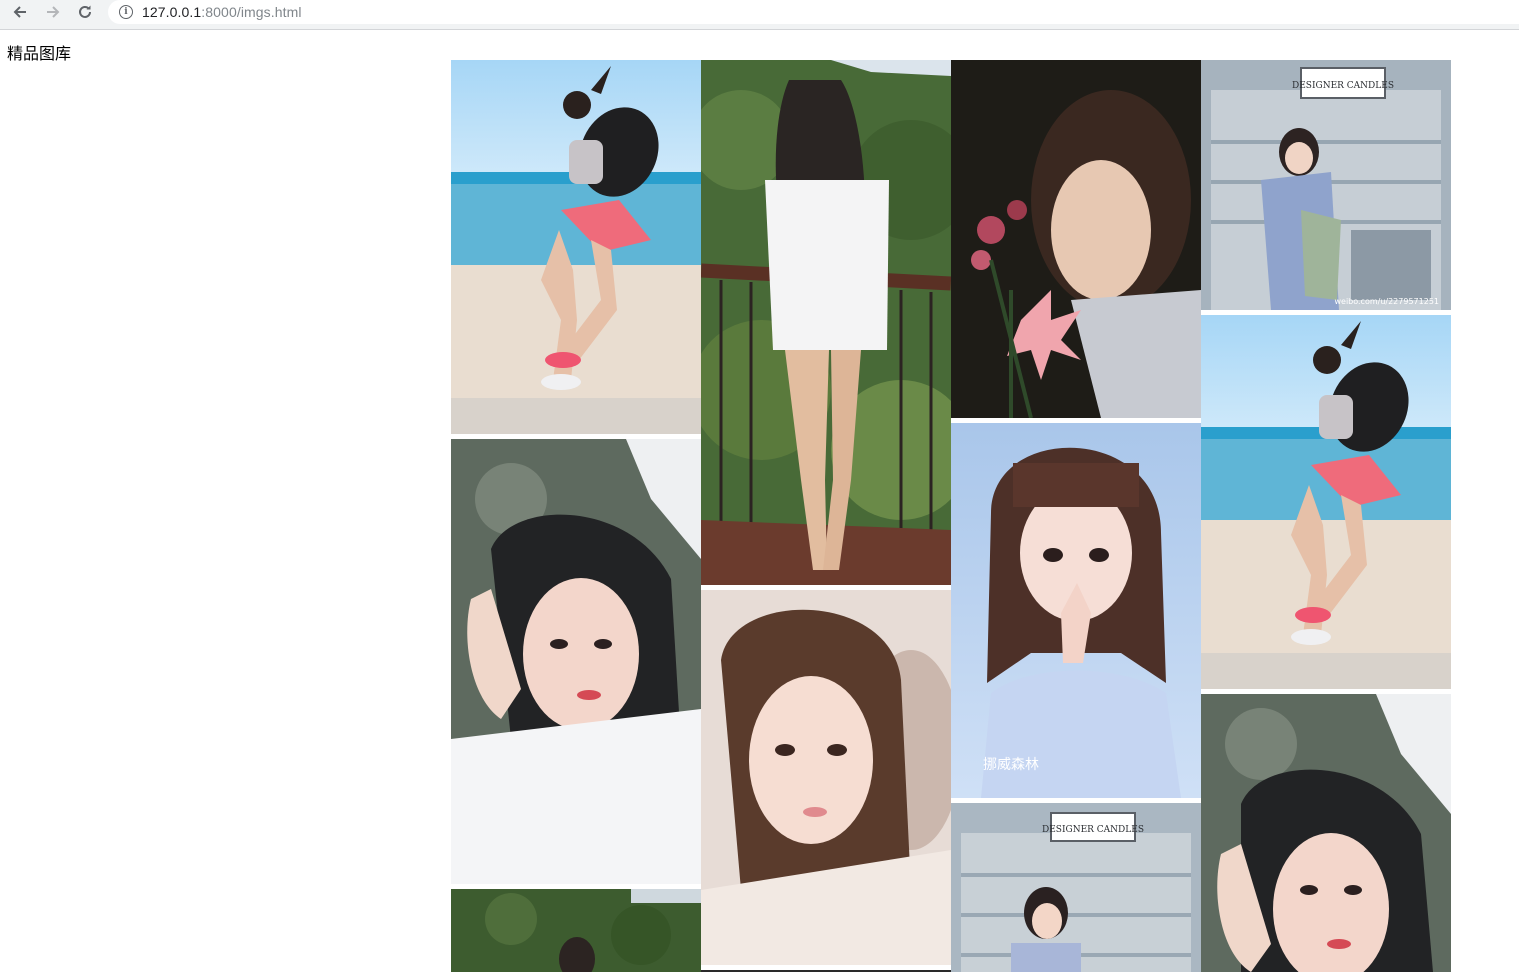 Image resolution: width=1519 pixels, height=972 pixels. I want to click on photo-cliff-partial, so click(576, 930).